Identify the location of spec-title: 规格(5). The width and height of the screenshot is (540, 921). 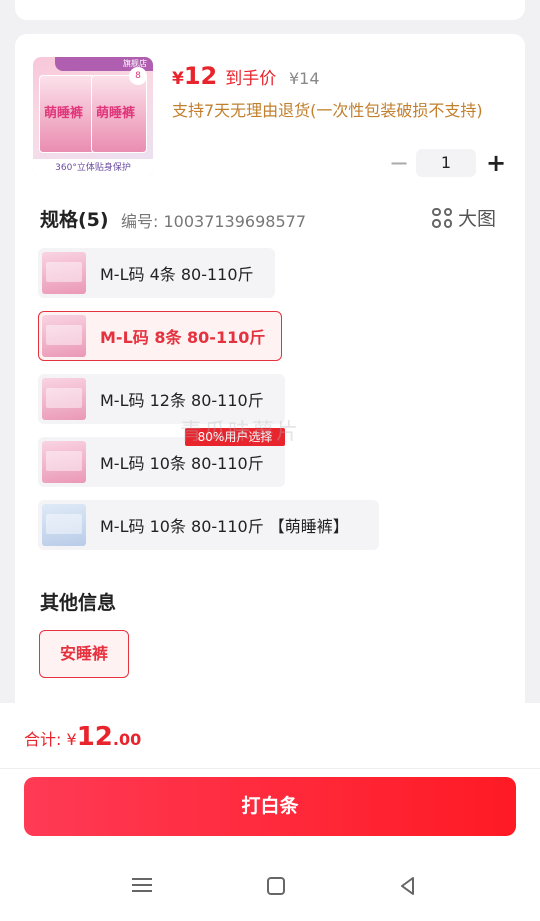
(74, 220).